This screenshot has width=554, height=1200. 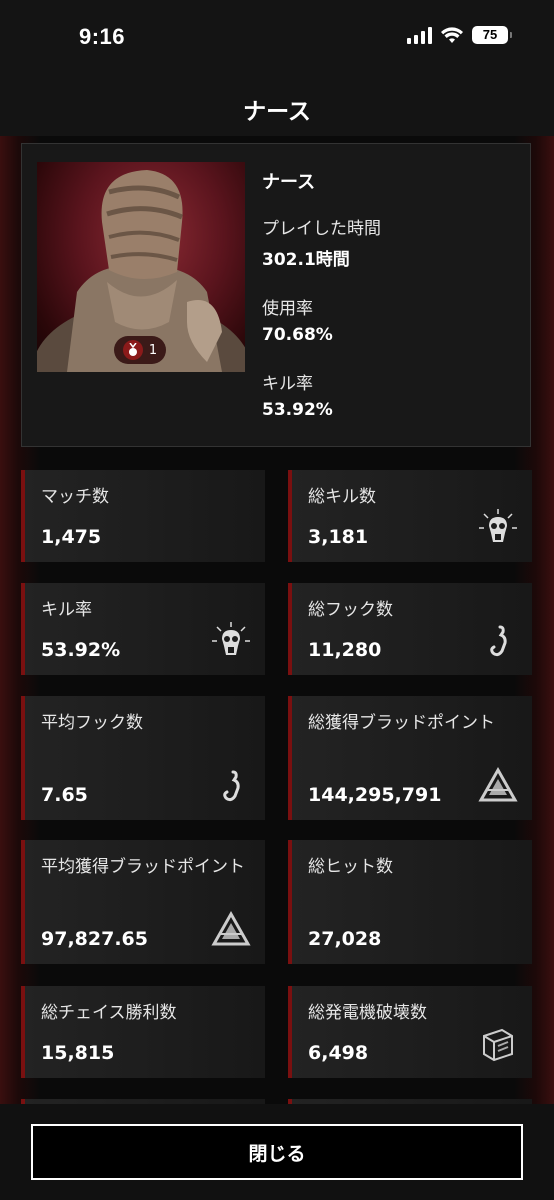 I want to click on page-title: ナース, so click(x=277, y=112).